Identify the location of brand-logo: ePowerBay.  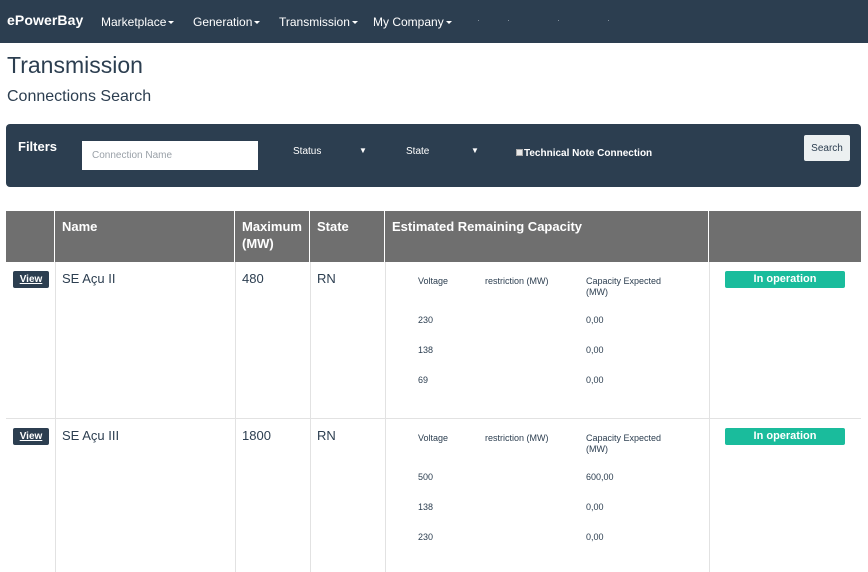
(45, 20).